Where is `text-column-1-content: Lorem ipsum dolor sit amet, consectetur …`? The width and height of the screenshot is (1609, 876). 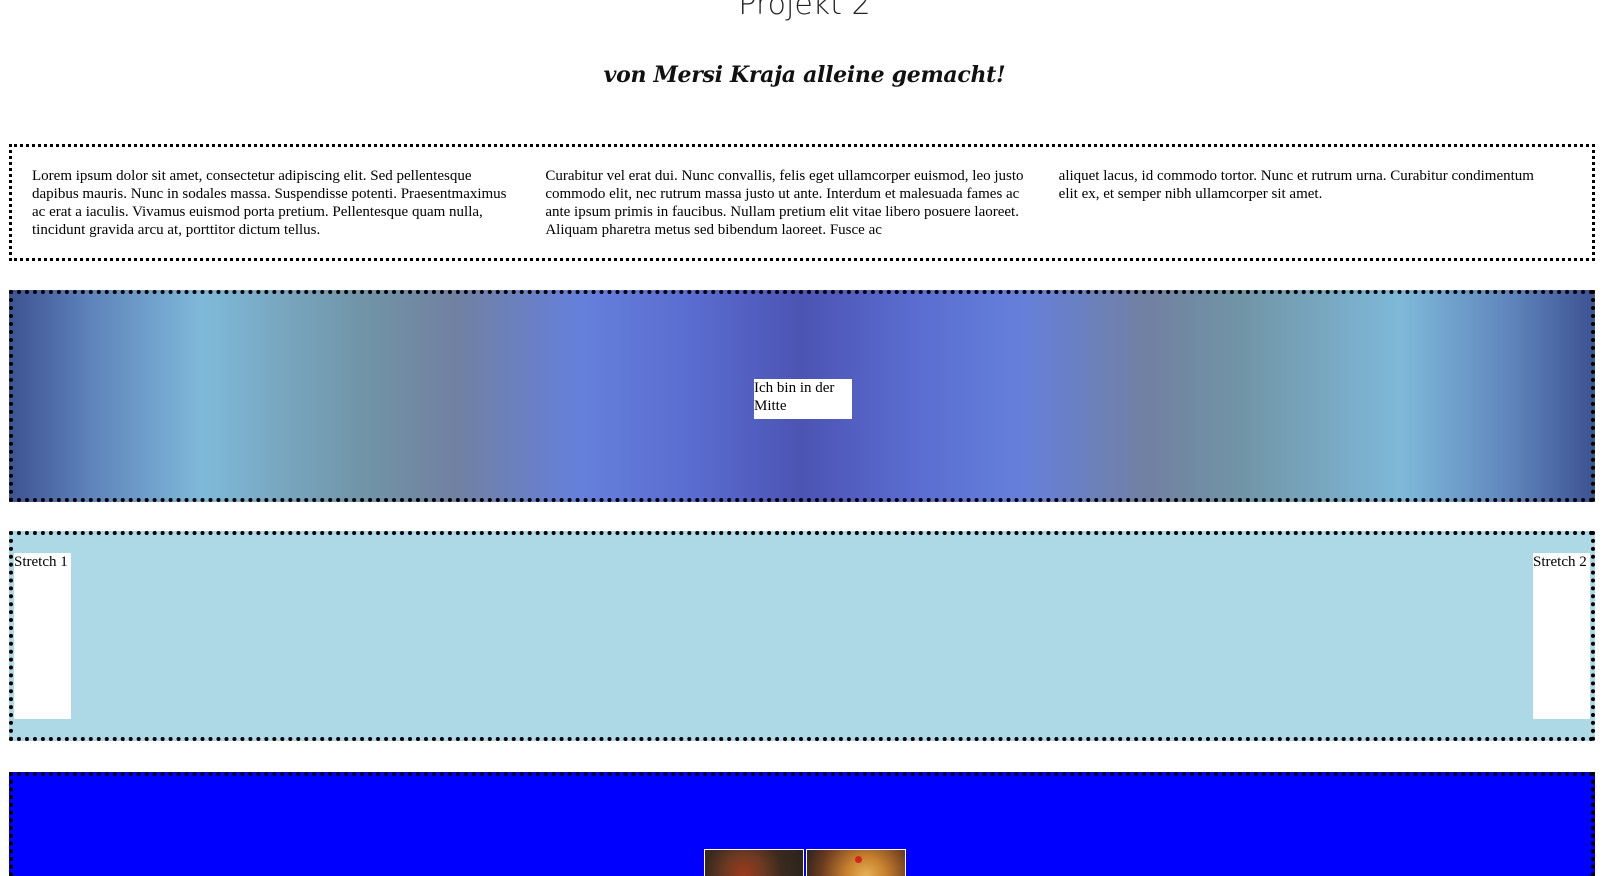
text-column-1-content: Lorem ipsum dolor sit amet, consectetur … is located at coordinates (269, 203).